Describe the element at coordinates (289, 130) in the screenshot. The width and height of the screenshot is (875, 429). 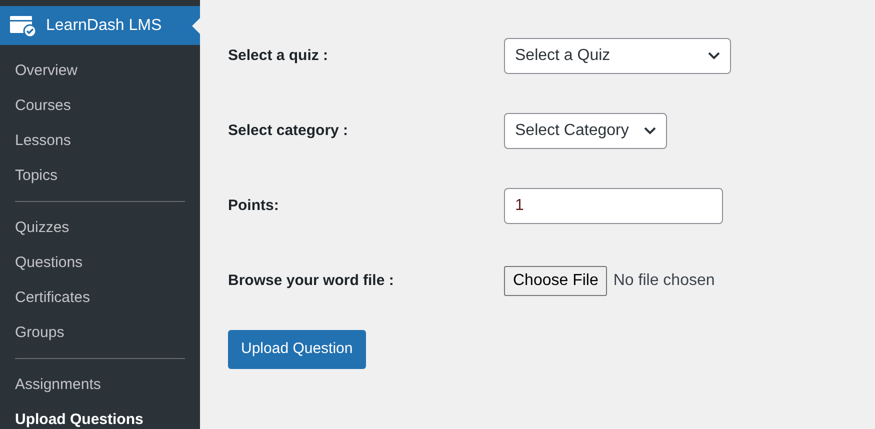
I see `field-label: Select category :` at that location.